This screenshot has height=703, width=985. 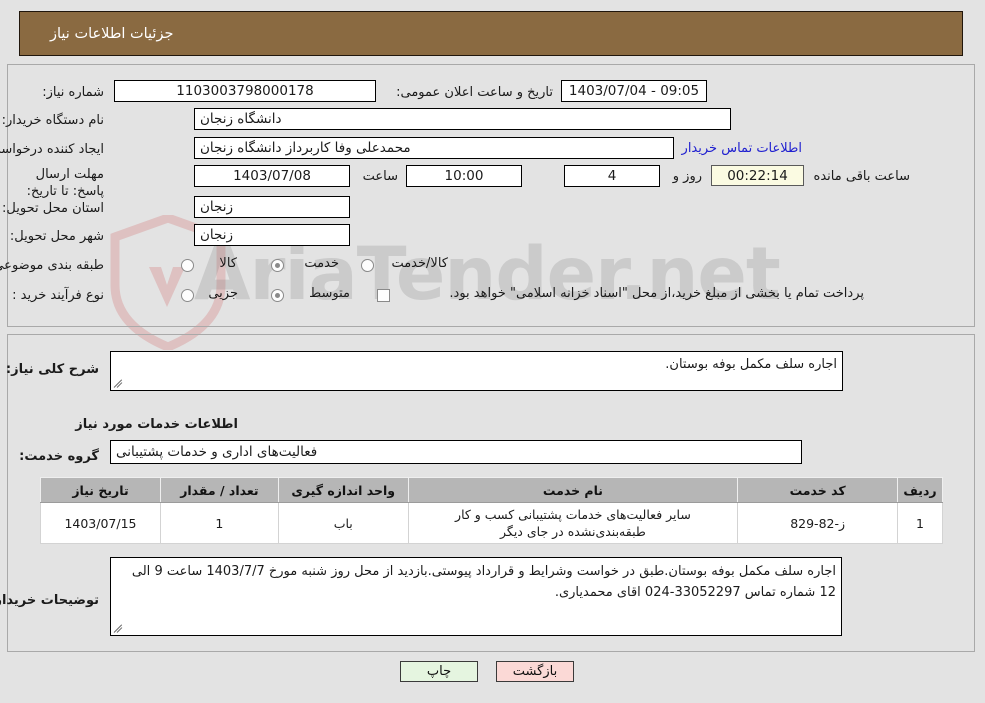 What do you see at coordinates (119, 628) in the screenshot?
I see `resize-grip-icon-notes` at bounding box center [119, 628].